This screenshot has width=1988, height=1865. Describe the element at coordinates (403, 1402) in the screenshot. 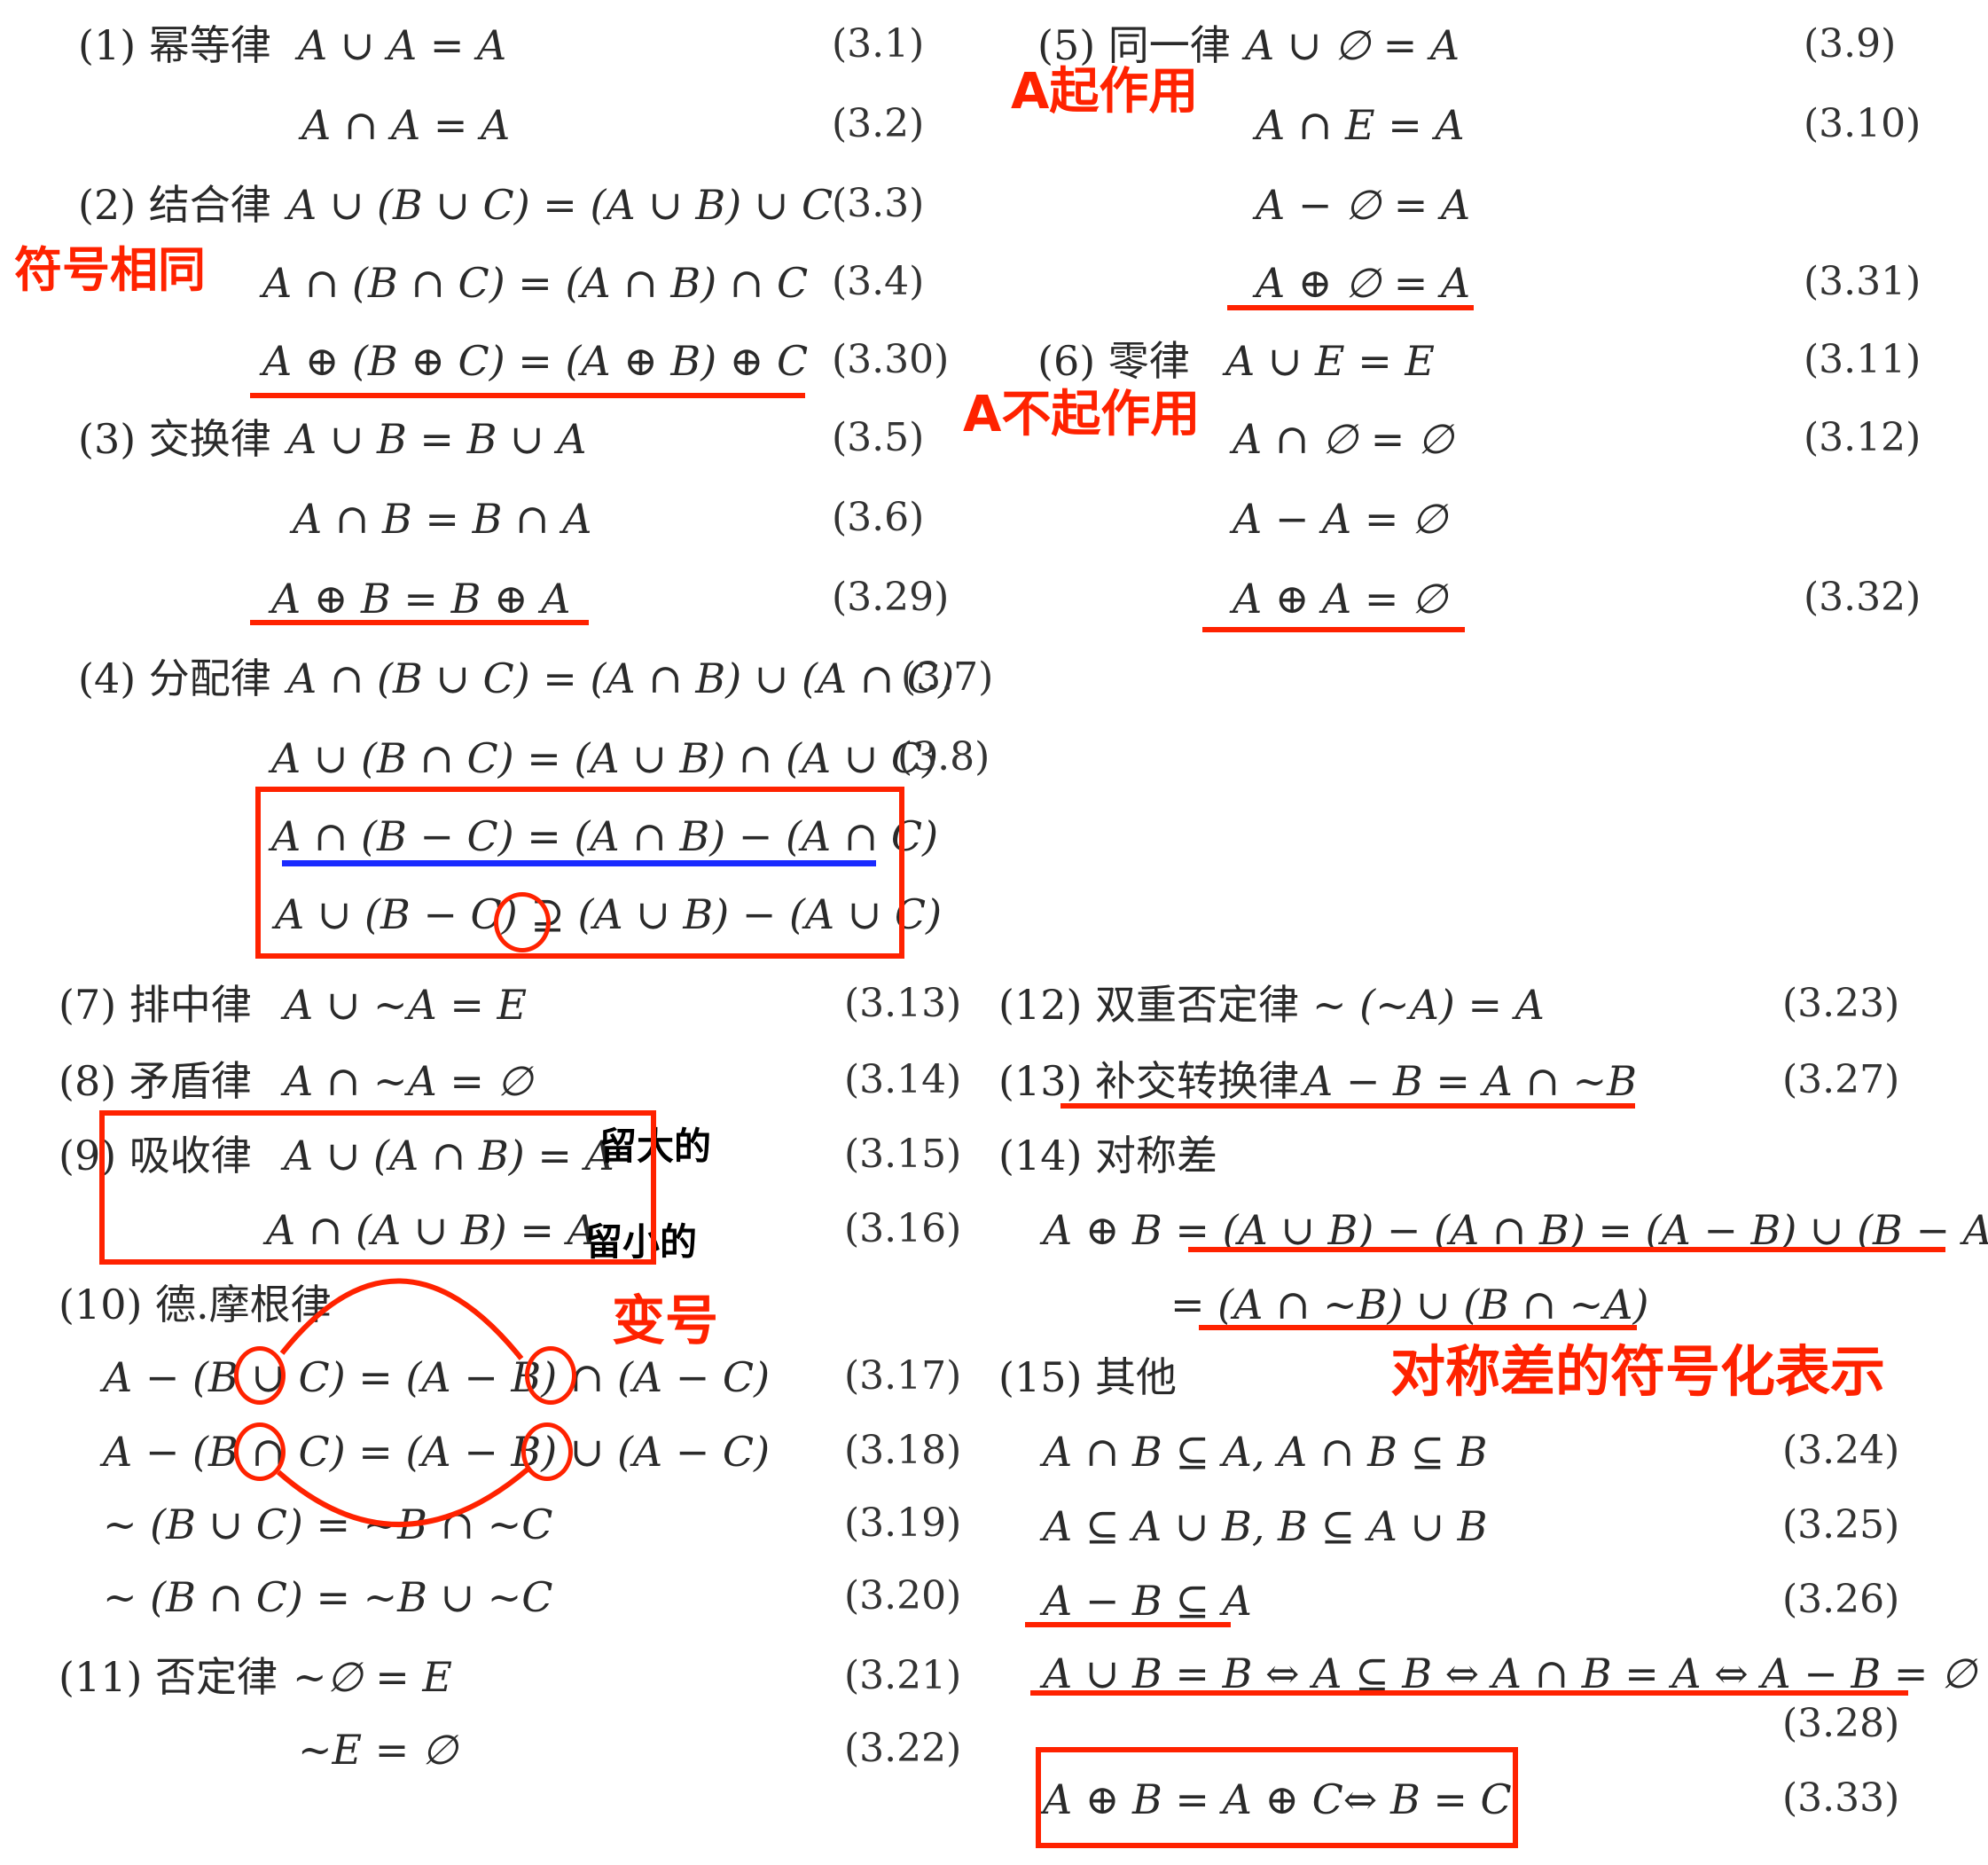

I see `de-morgan-arcs` at that location.